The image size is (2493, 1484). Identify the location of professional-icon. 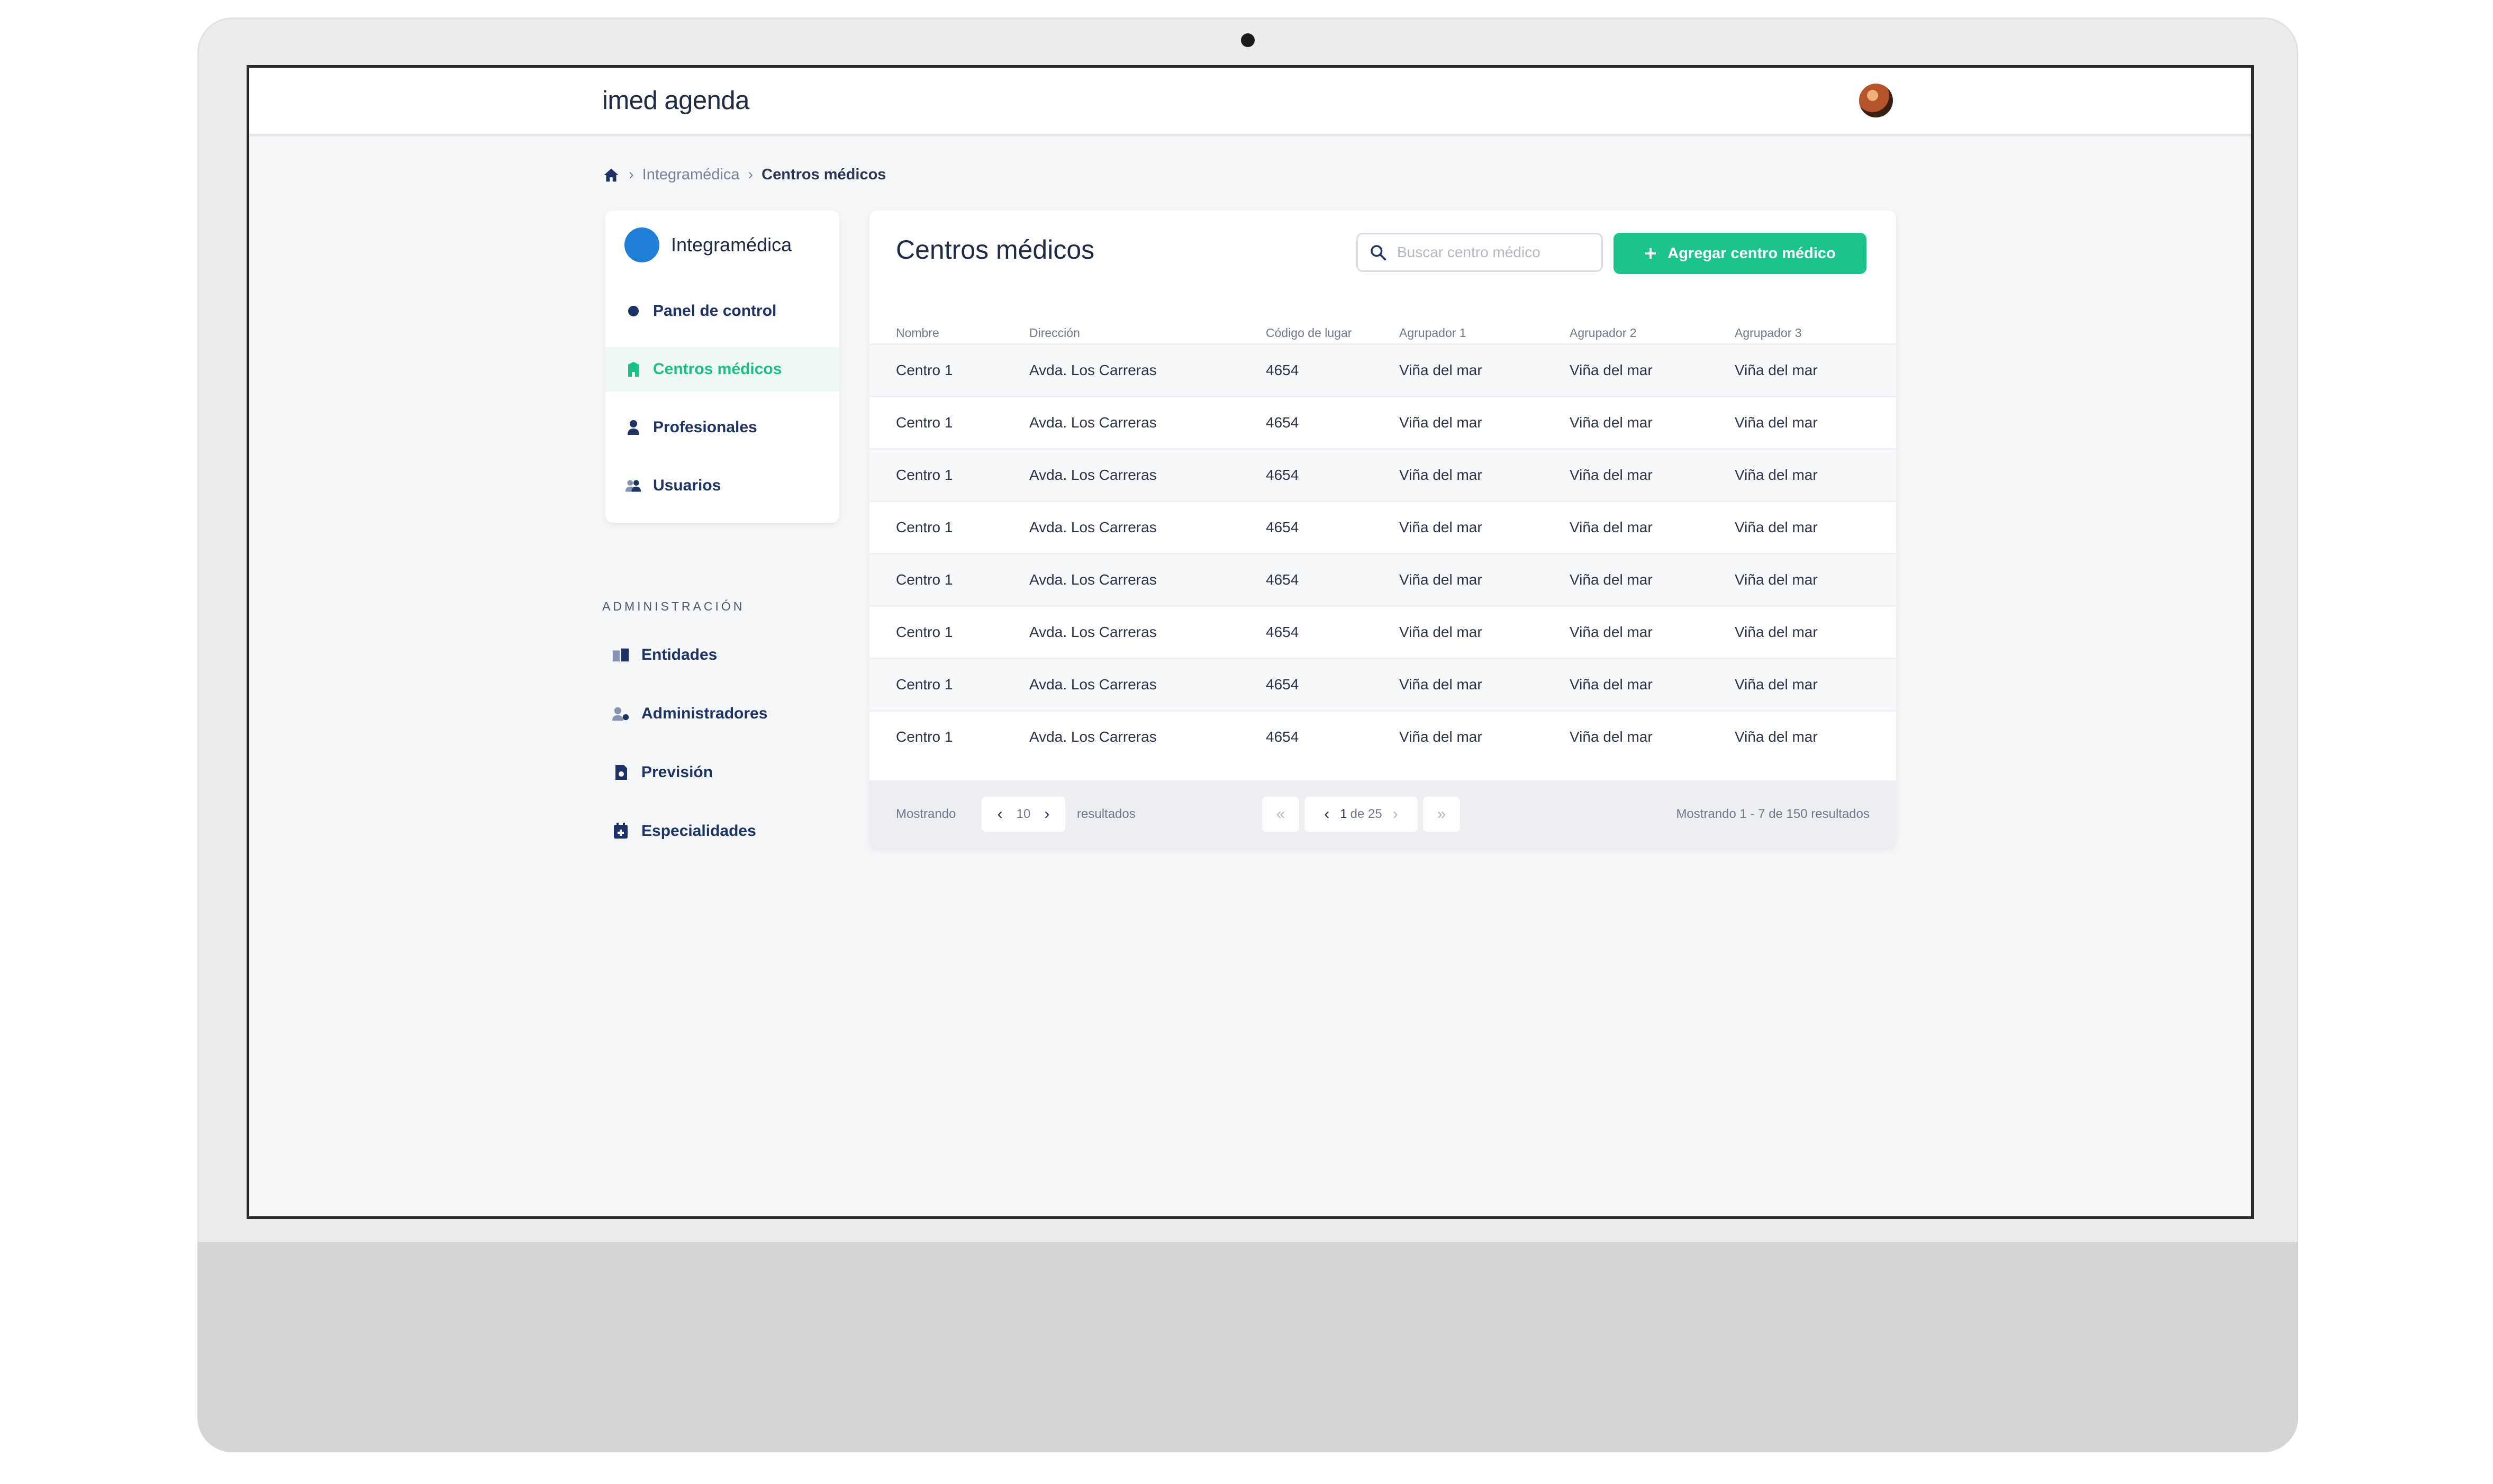
(633, 427).